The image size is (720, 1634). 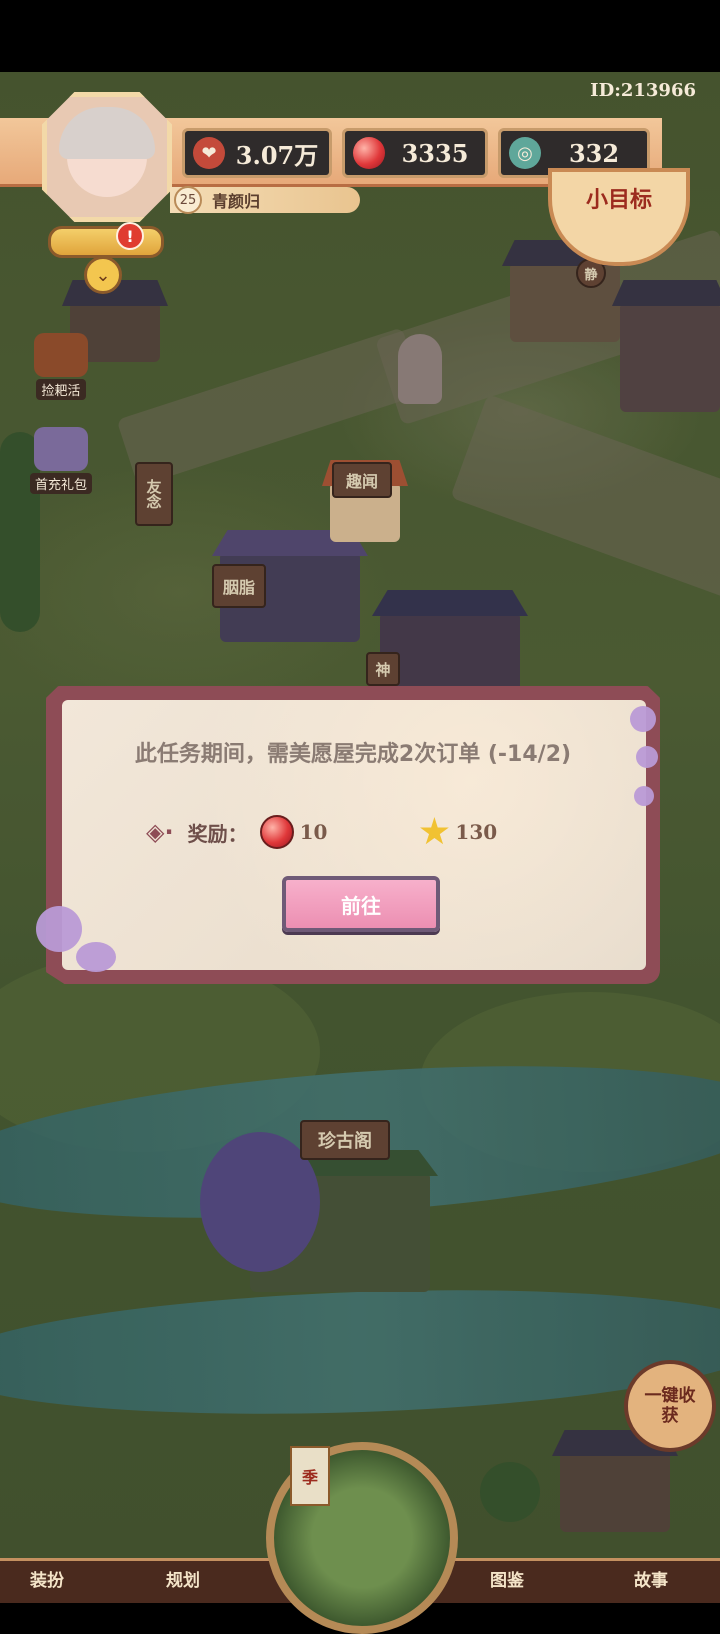 What do you see at coordinates (106, 242) in the screenshot?
I see `task-scroll-button` at bounding box center [106, 242].